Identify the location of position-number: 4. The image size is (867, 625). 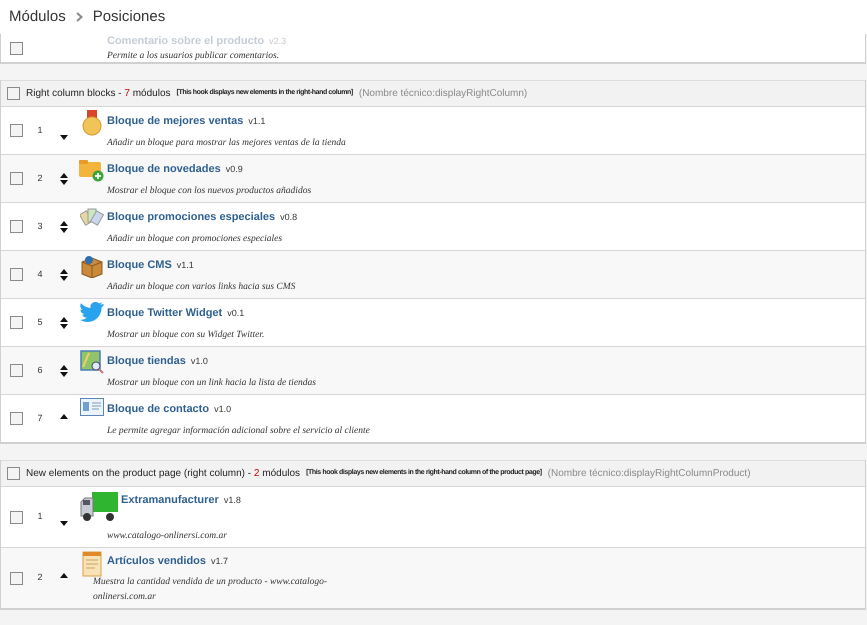
(39, 274).